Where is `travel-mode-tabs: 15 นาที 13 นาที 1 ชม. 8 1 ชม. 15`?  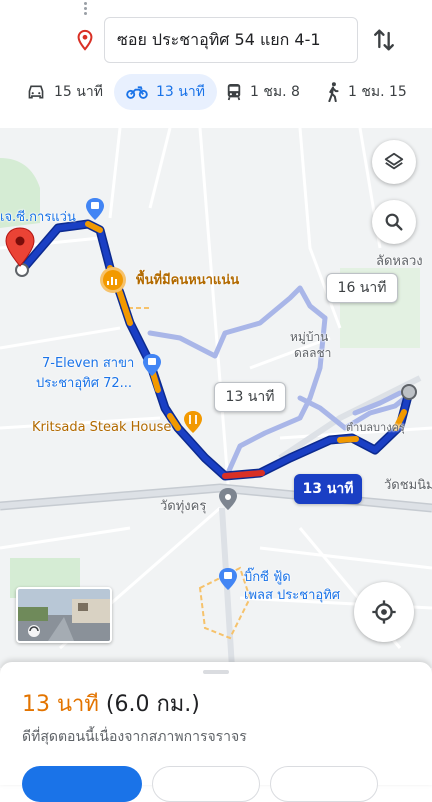
travel-mode-tabs: 15 นาที 13 นาที 1 ชม. 8 1 ชม. 15 is located at coordinates (216, 92).